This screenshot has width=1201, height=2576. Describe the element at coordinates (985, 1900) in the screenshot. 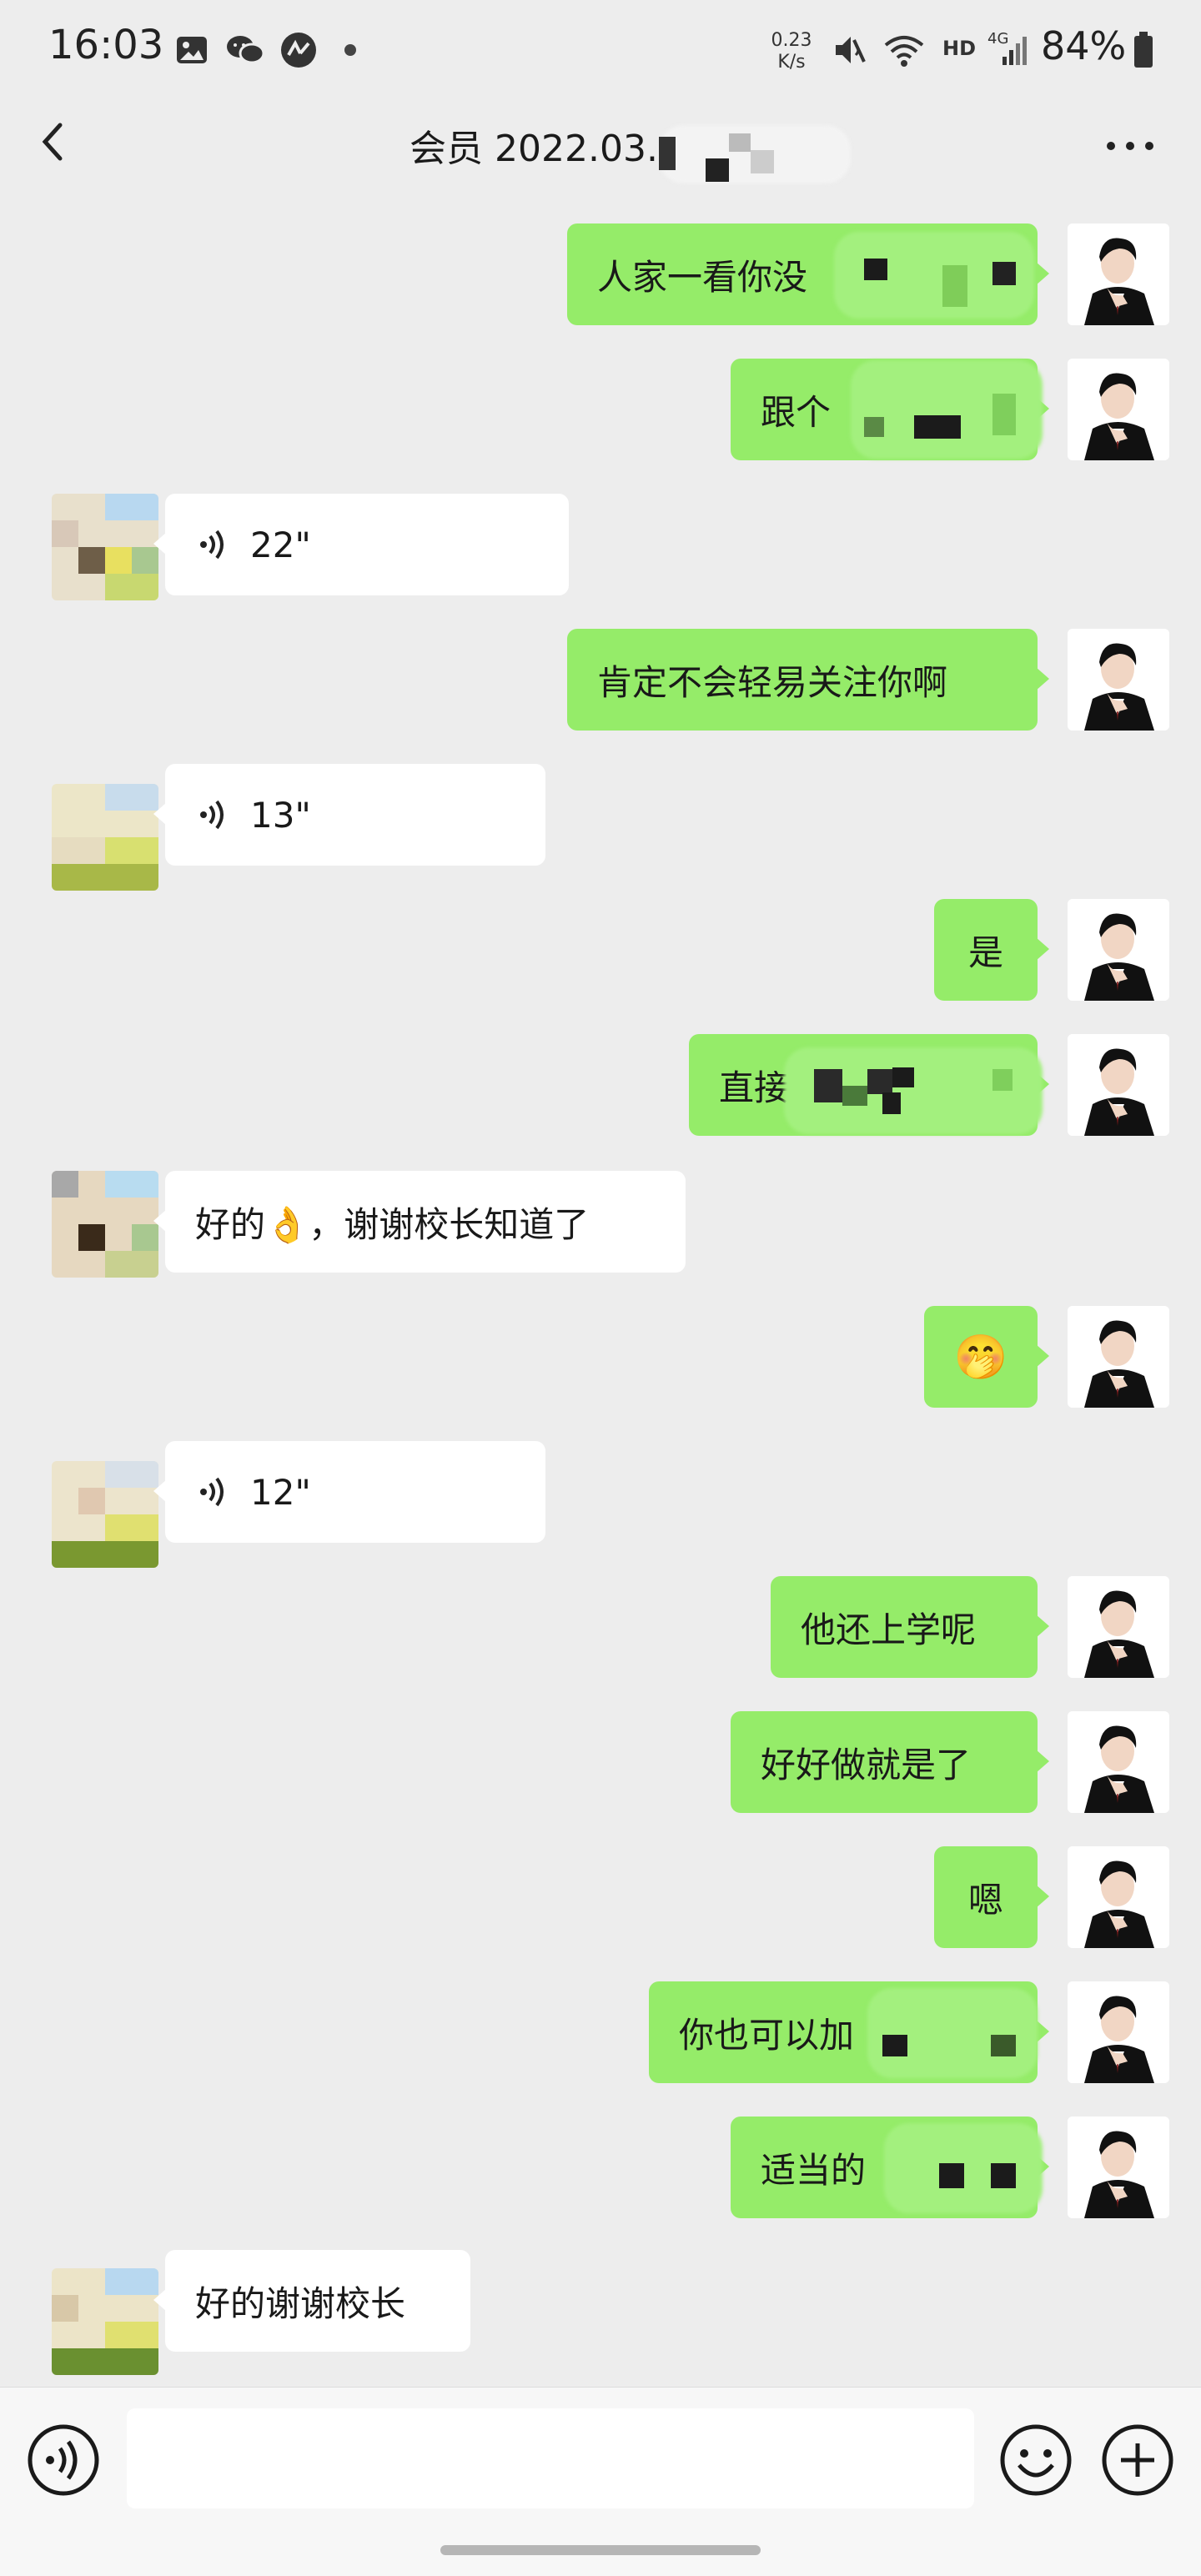

I see `message-text: 嗯` at that location.